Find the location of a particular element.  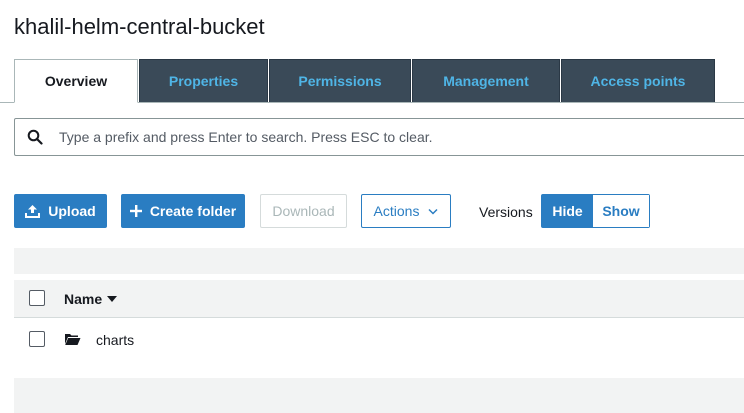

versions-toggle: Hide Show is located at coordinates (595, 211).